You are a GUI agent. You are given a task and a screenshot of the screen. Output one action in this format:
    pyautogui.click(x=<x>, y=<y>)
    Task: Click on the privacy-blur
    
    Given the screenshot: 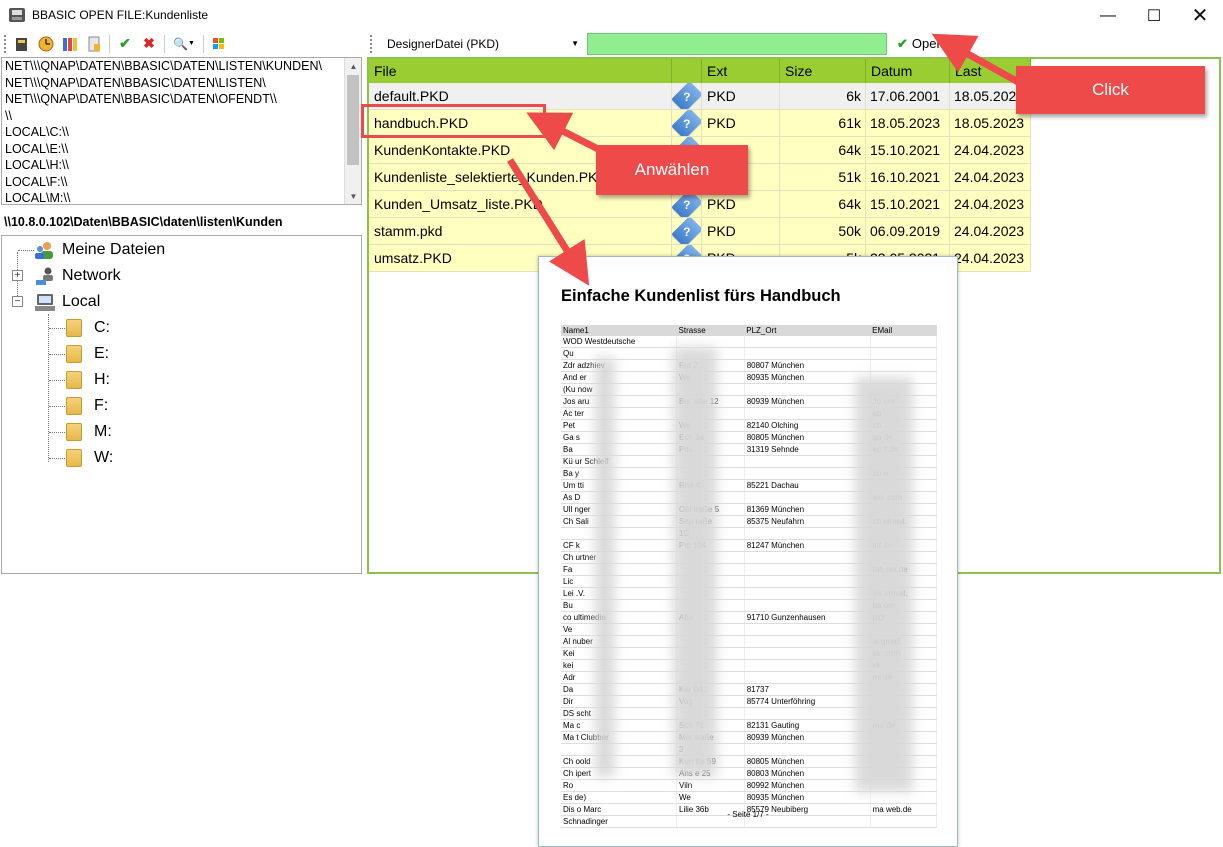 What is the action you would take?
    pyautogui.click(x=695, y=562)
    